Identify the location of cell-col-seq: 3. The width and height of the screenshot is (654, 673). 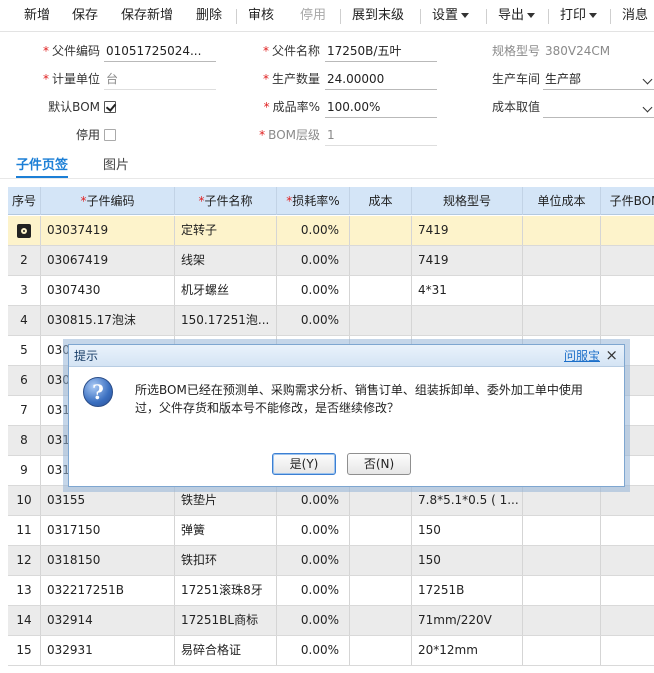
(24, 290).